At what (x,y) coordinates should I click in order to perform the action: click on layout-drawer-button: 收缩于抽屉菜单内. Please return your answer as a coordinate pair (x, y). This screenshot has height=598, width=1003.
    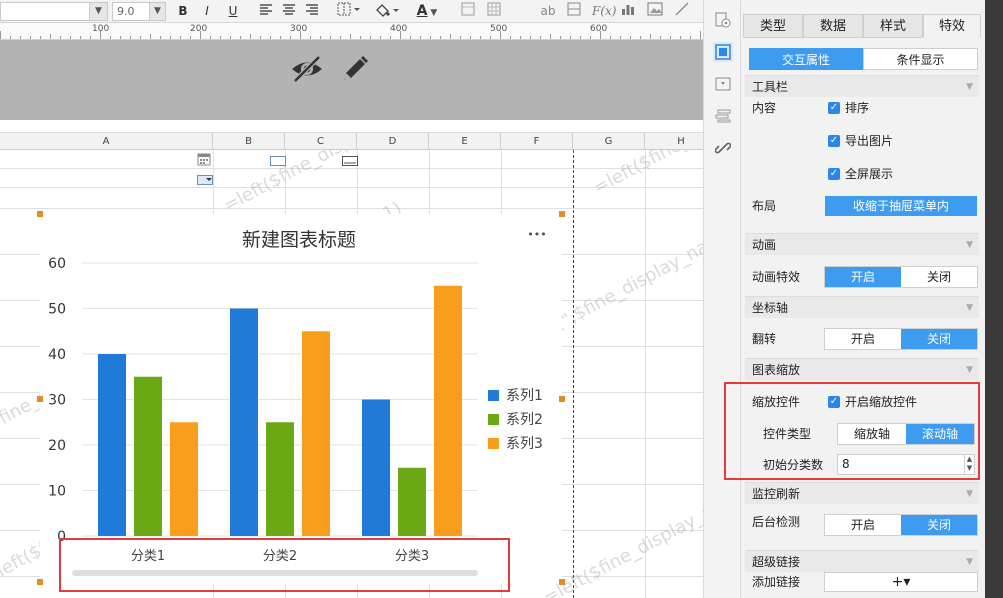
    Looking at the image, I should click on (901, 206).